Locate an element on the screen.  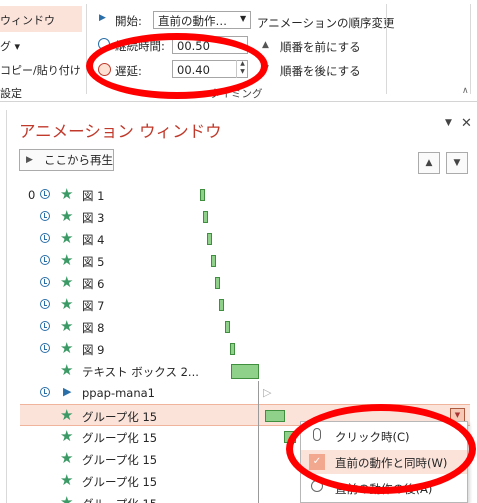
media-play-icon: ▶ is located at coordinates (67, 391).